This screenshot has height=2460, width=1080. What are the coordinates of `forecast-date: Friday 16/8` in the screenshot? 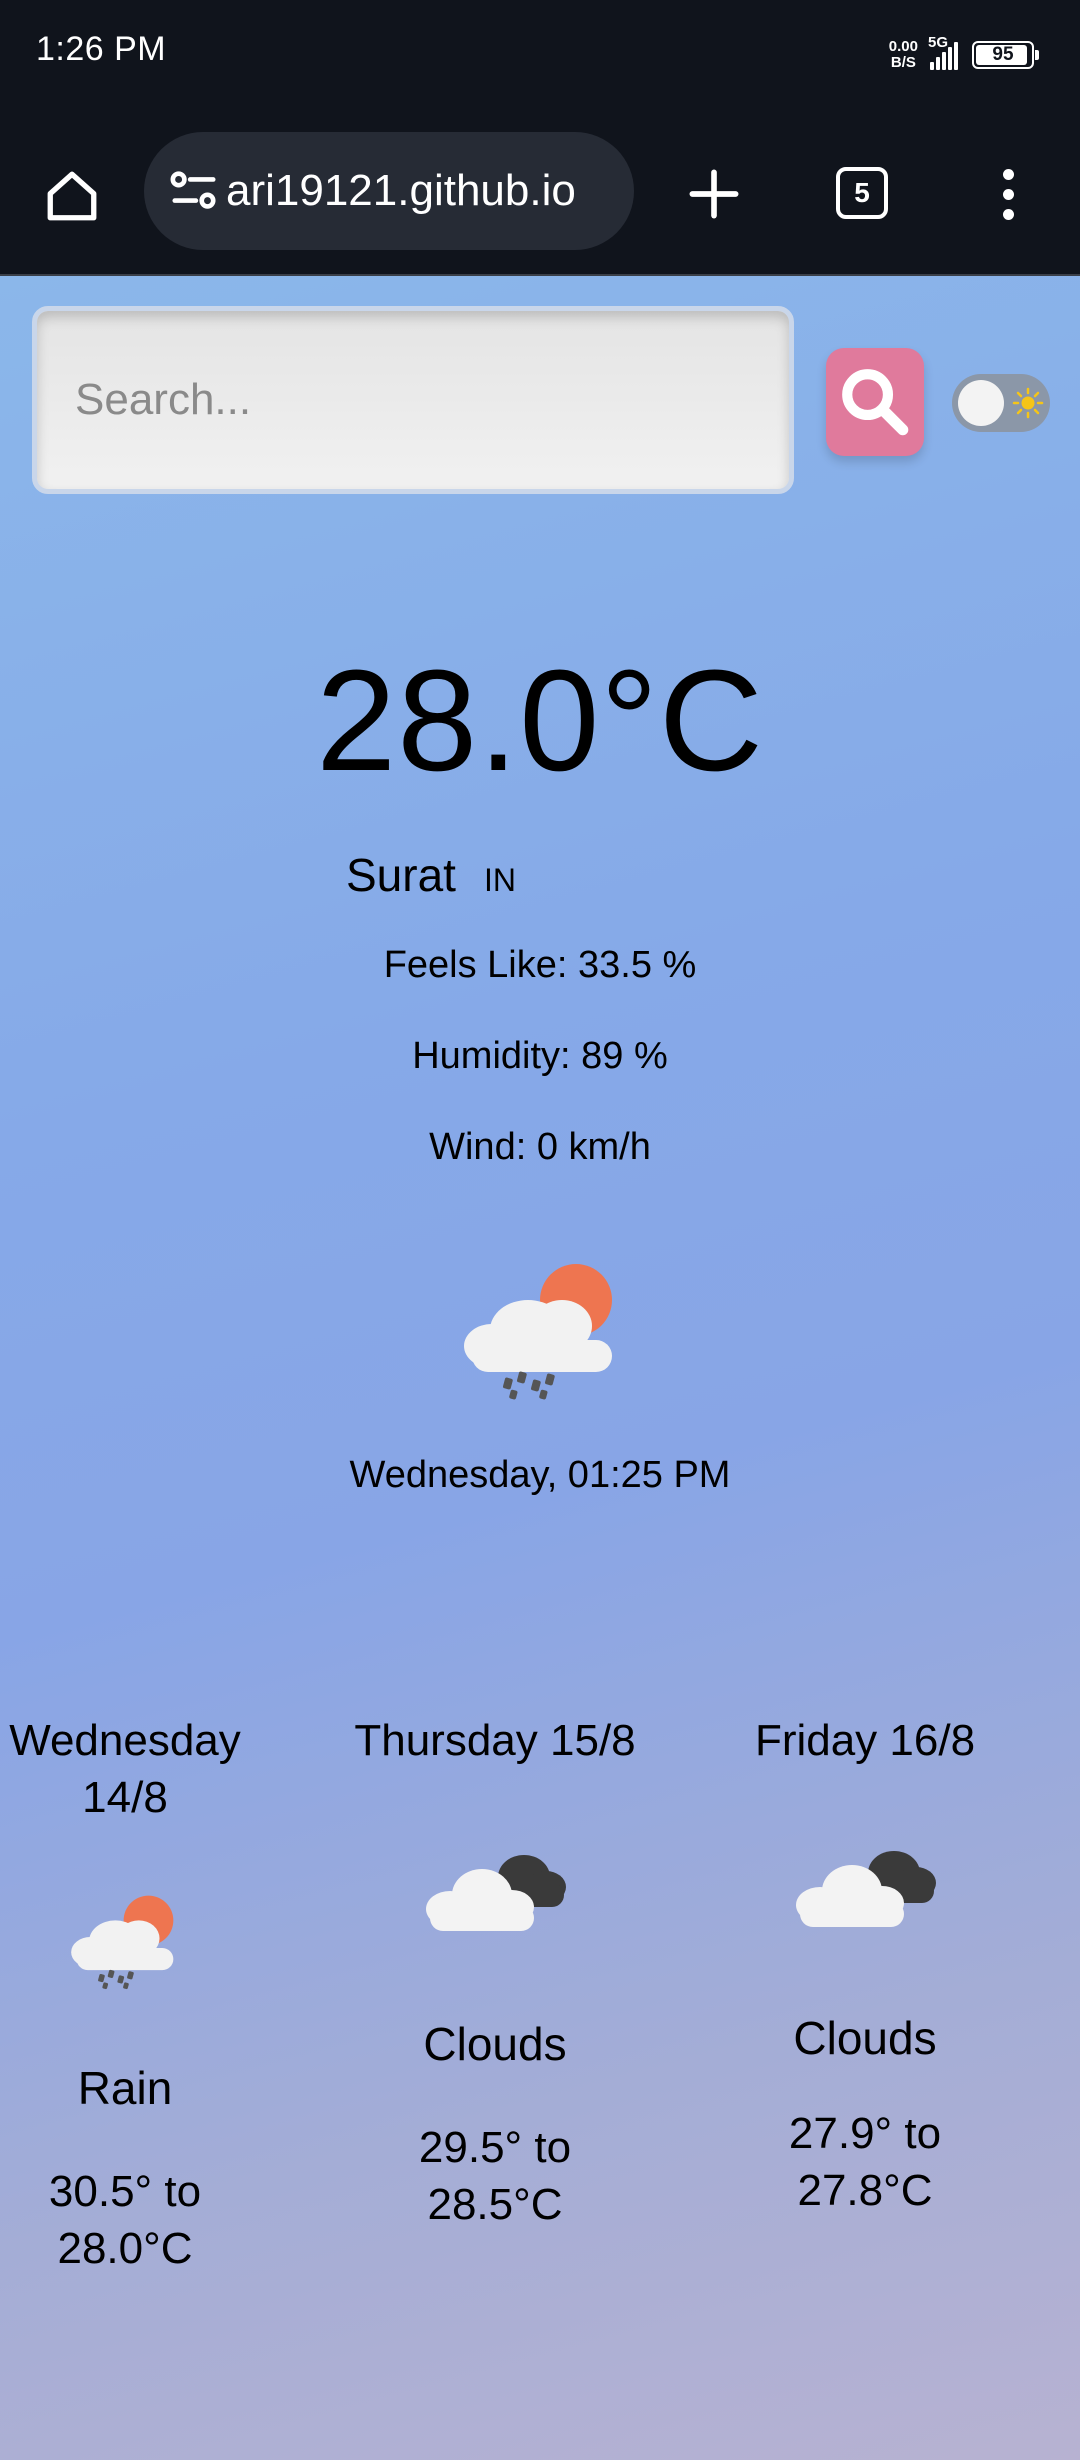 It's located at (865, 1740).